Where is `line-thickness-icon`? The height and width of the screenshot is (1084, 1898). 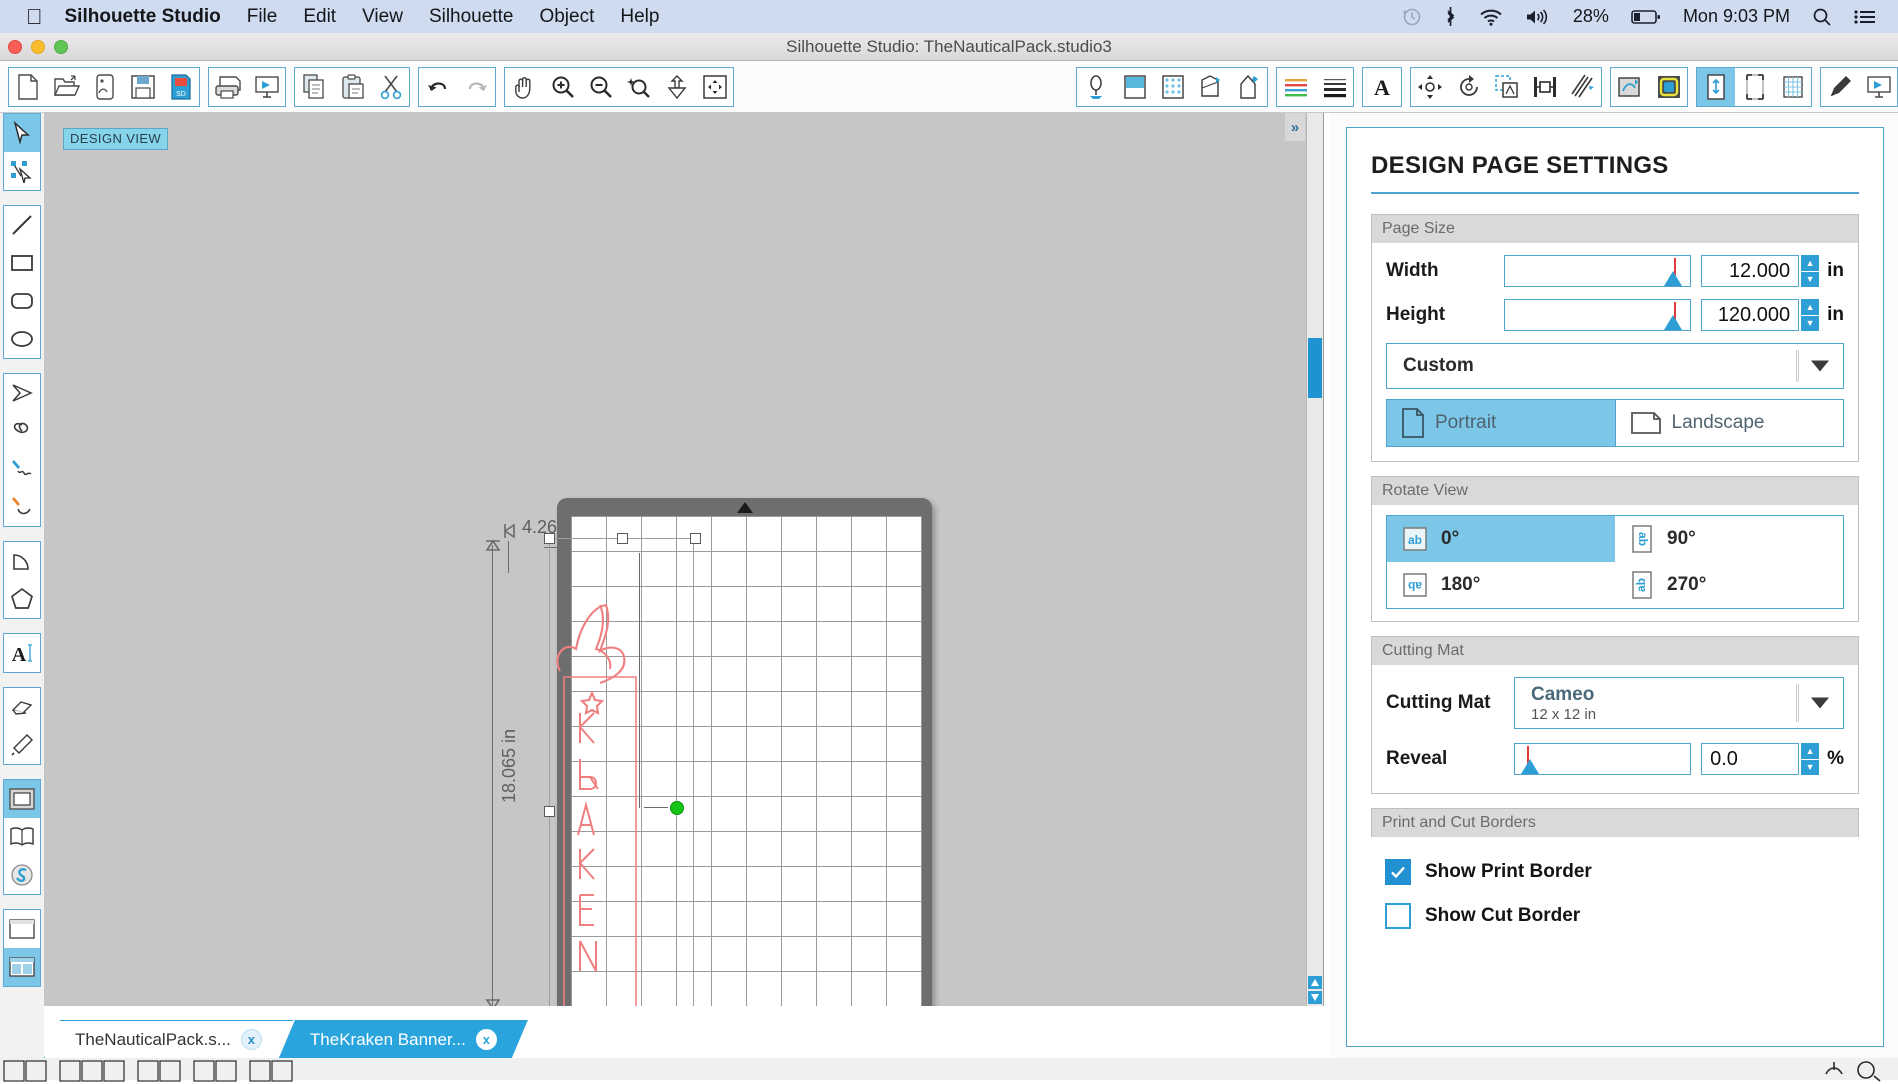 line-thickness-icon is located at coordinates (1334, 87).